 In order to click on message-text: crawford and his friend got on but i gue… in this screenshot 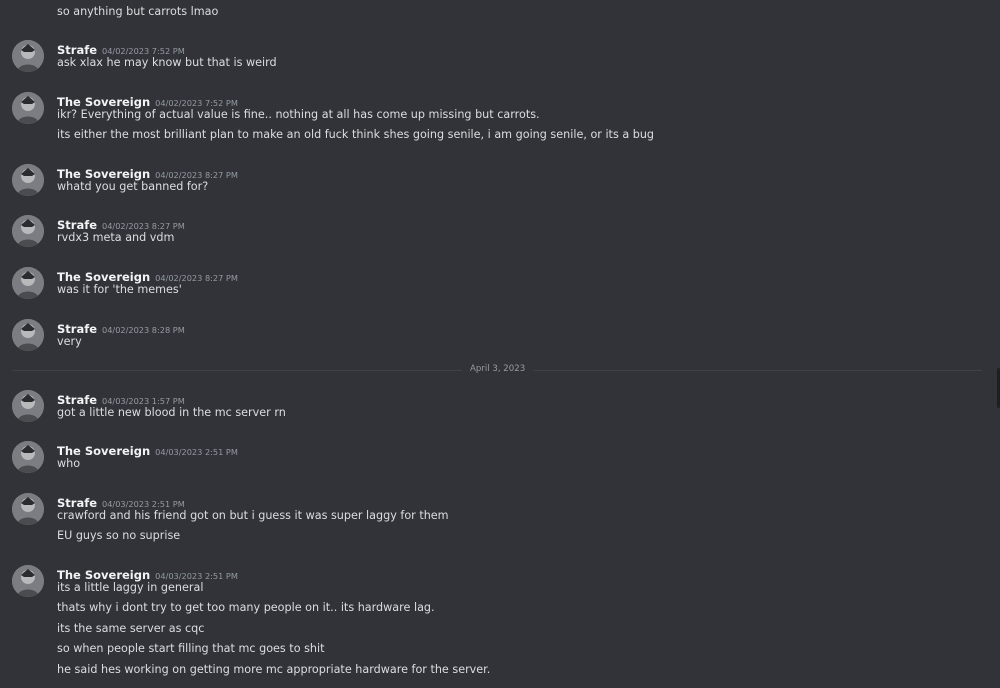, I will do `click(253, 515)`.